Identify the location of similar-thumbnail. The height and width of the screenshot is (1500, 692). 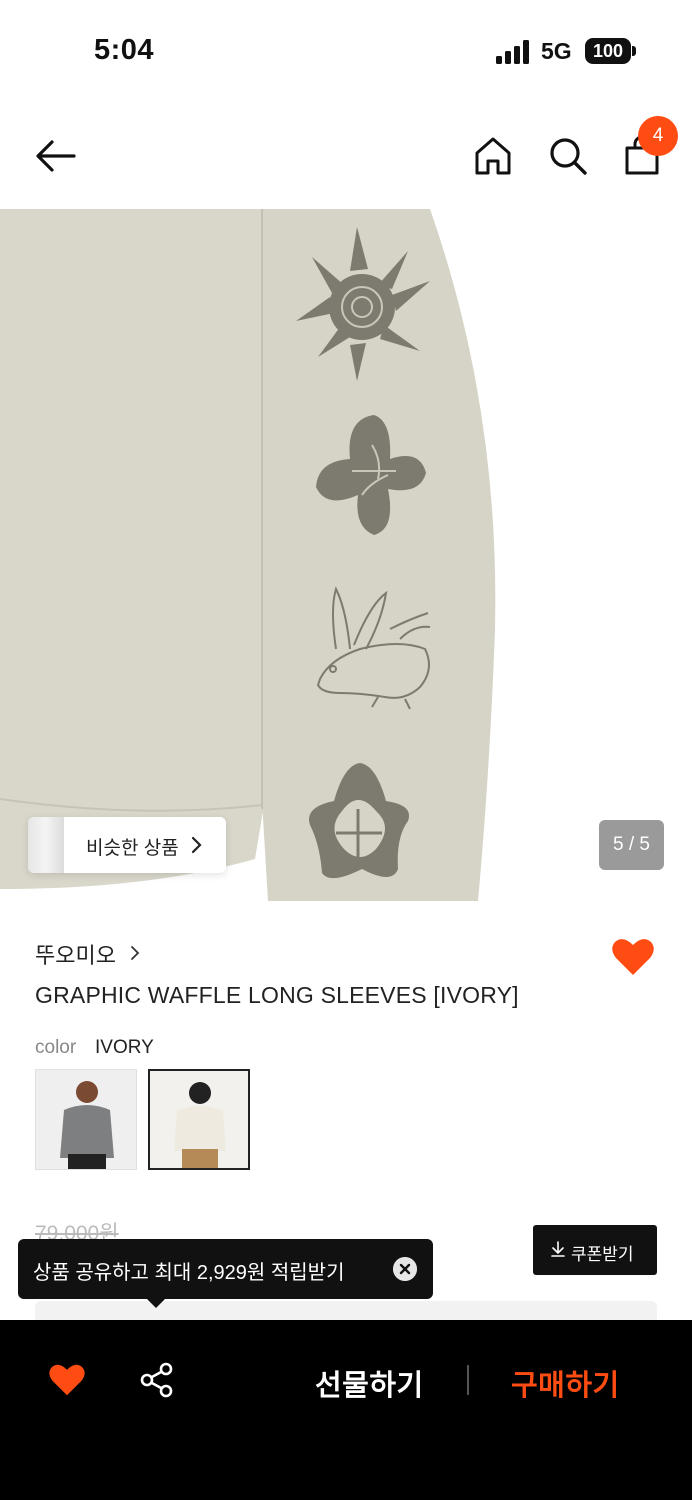
(46, 845).